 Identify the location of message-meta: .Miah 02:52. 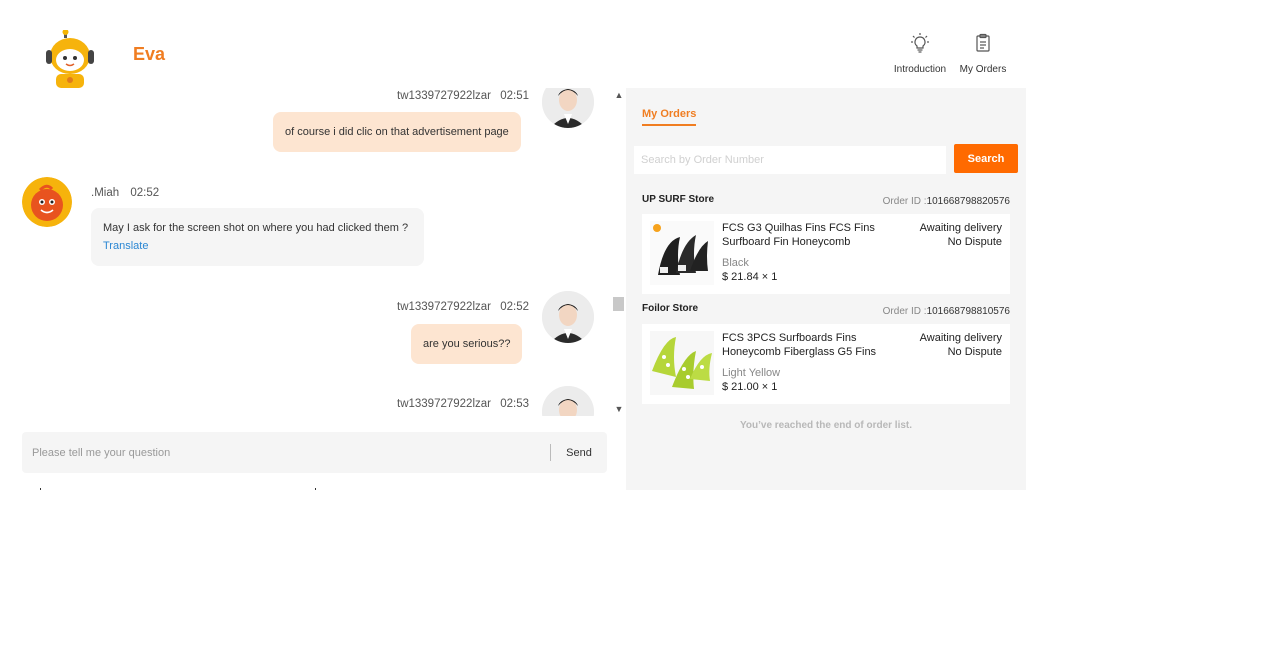
(125, 193).